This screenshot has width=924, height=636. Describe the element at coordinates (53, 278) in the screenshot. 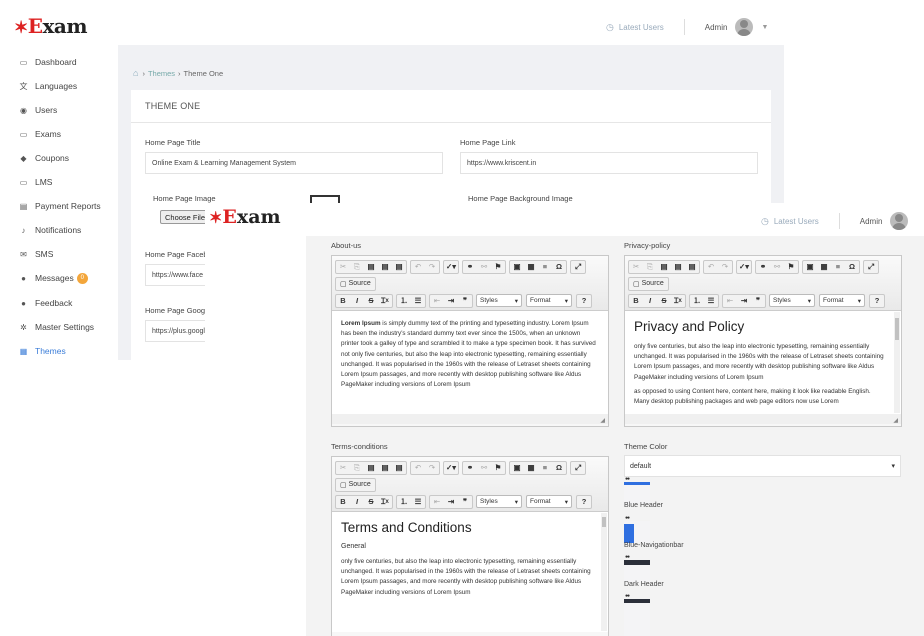

I see `sidebar-item-messages: ● Messages 0` at that location.